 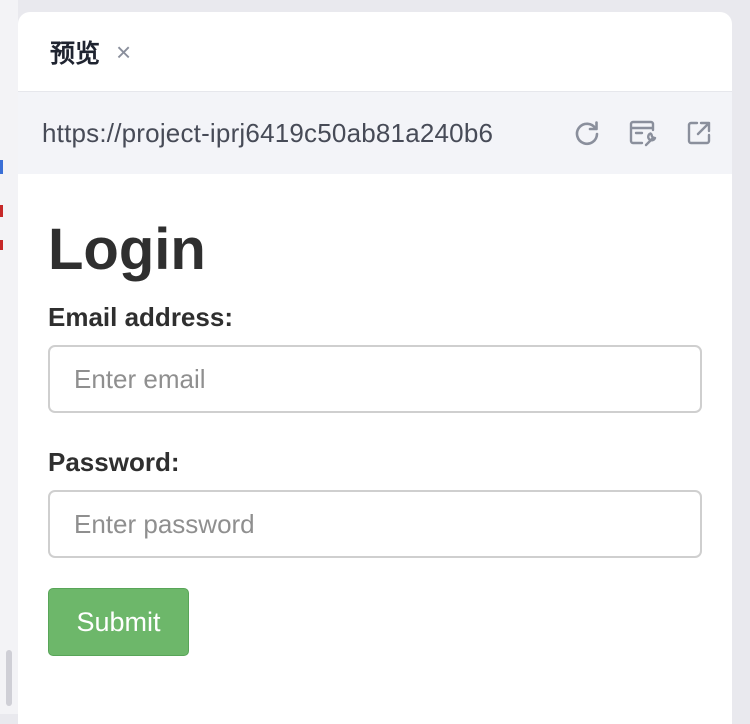 What do you see at coordinates (375, 524) in the screenshot?
I see `password-input` at bounding box center [375, 524].